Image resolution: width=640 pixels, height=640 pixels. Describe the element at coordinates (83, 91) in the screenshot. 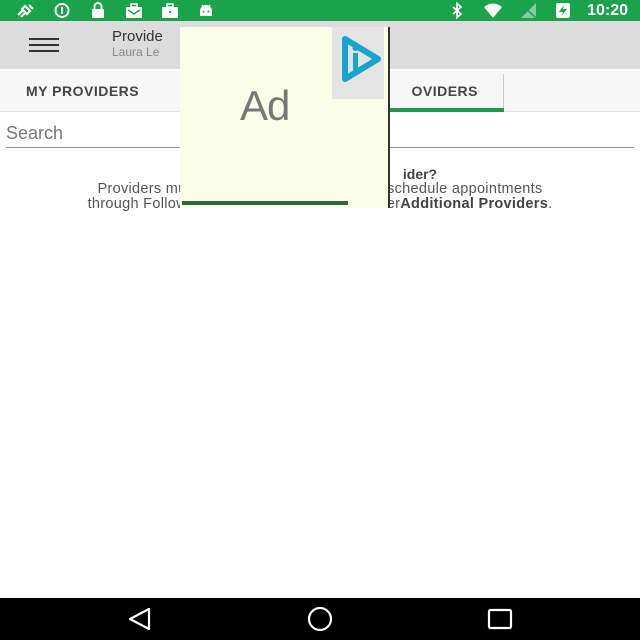

I see `tab-label: MY PROVIDERS` at that location.